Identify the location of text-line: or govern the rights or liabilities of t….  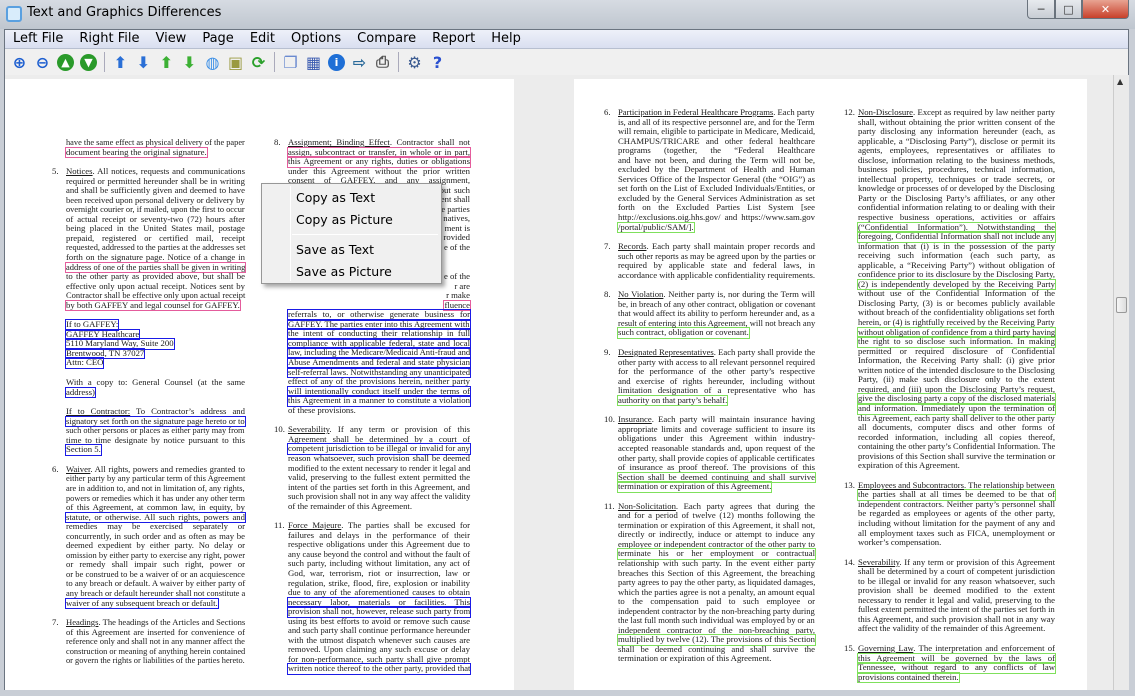
(155, 660).